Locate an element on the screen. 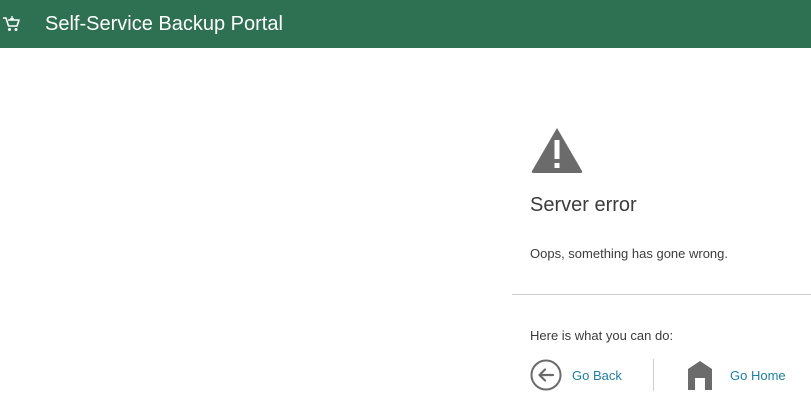 This screenshot has height=407, width=811. app-title: Self-Service Backup Portal is located at coordinates (164, 24).